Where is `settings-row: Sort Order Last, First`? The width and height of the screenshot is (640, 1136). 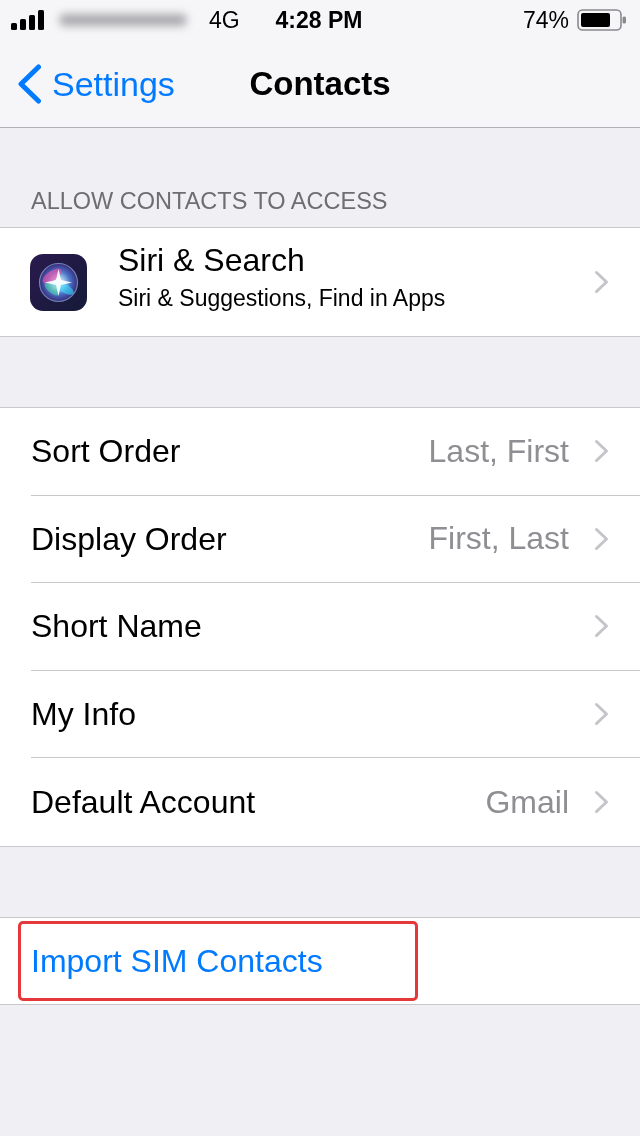
settings-row: Sort Order Last, First is located at coordinates (320, 452).